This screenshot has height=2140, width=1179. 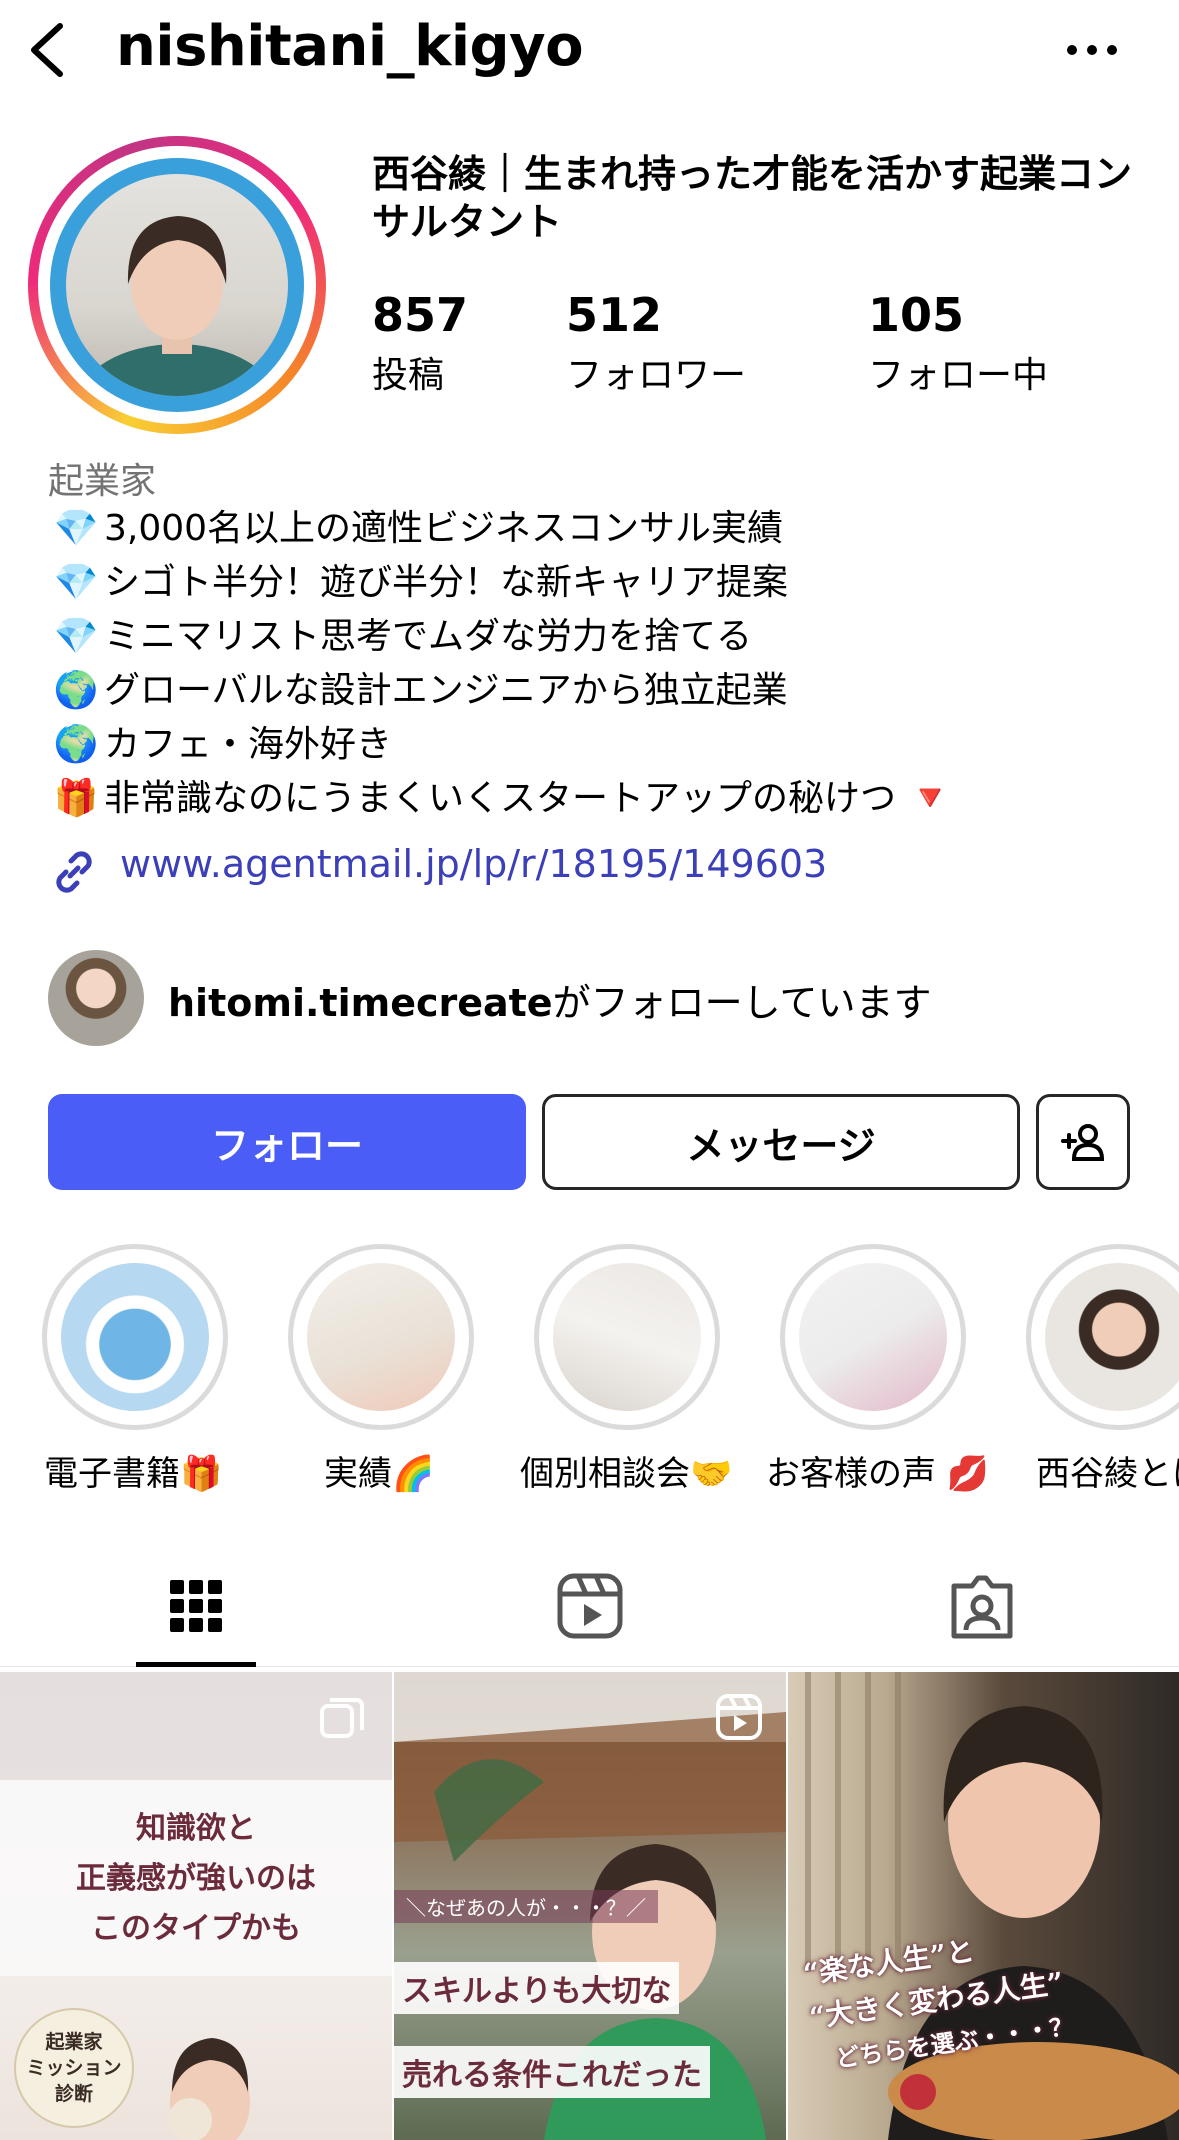 I want to click on bio-line: 💎 ミニマリスト思考でムダな労力を捨てる, so click(x=403, y=636).